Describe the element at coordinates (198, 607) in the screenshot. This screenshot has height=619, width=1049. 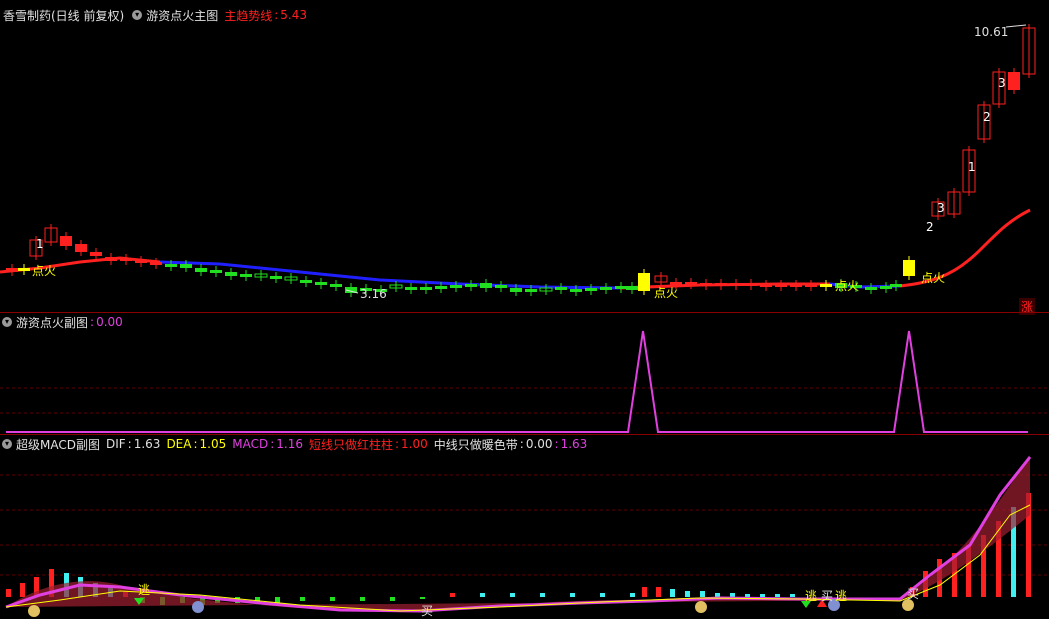
I see `sad-face-icon` at that location.